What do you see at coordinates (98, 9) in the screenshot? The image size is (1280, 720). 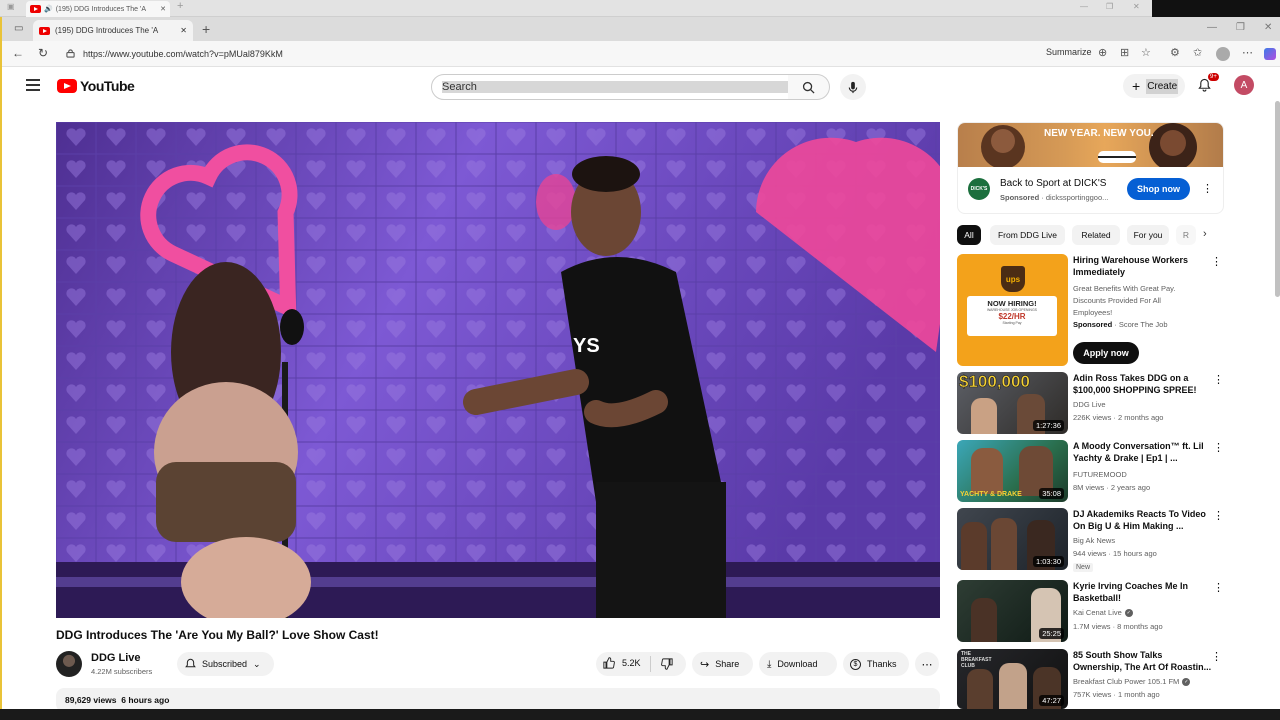 I see `background-tab: 🔊 (195) DDG Introduces The 'A ✕` at bounding box center [98, 9].